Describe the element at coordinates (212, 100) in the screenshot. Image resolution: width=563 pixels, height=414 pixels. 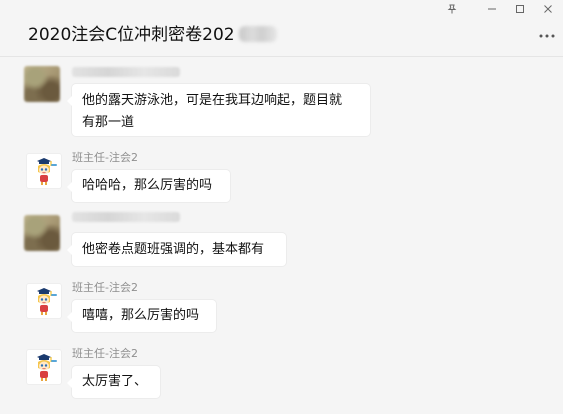
I see `message-line: 他的露天游泳池，可是在我耳边响起，题目就` at that location.